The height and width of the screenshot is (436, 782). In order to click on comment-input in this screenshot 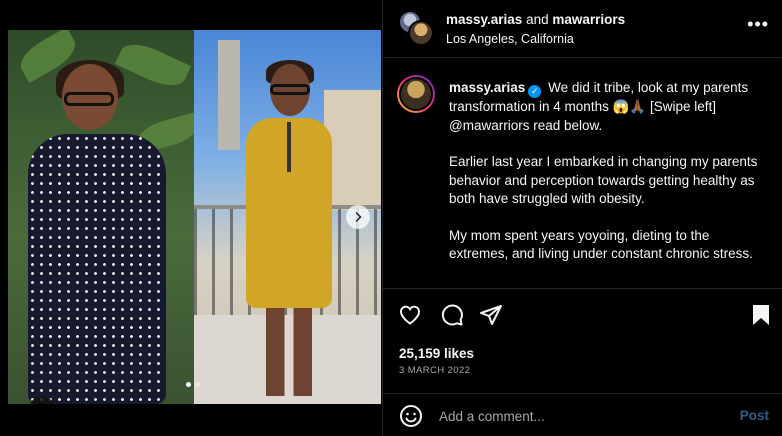, I will do `click(574, 416)`.